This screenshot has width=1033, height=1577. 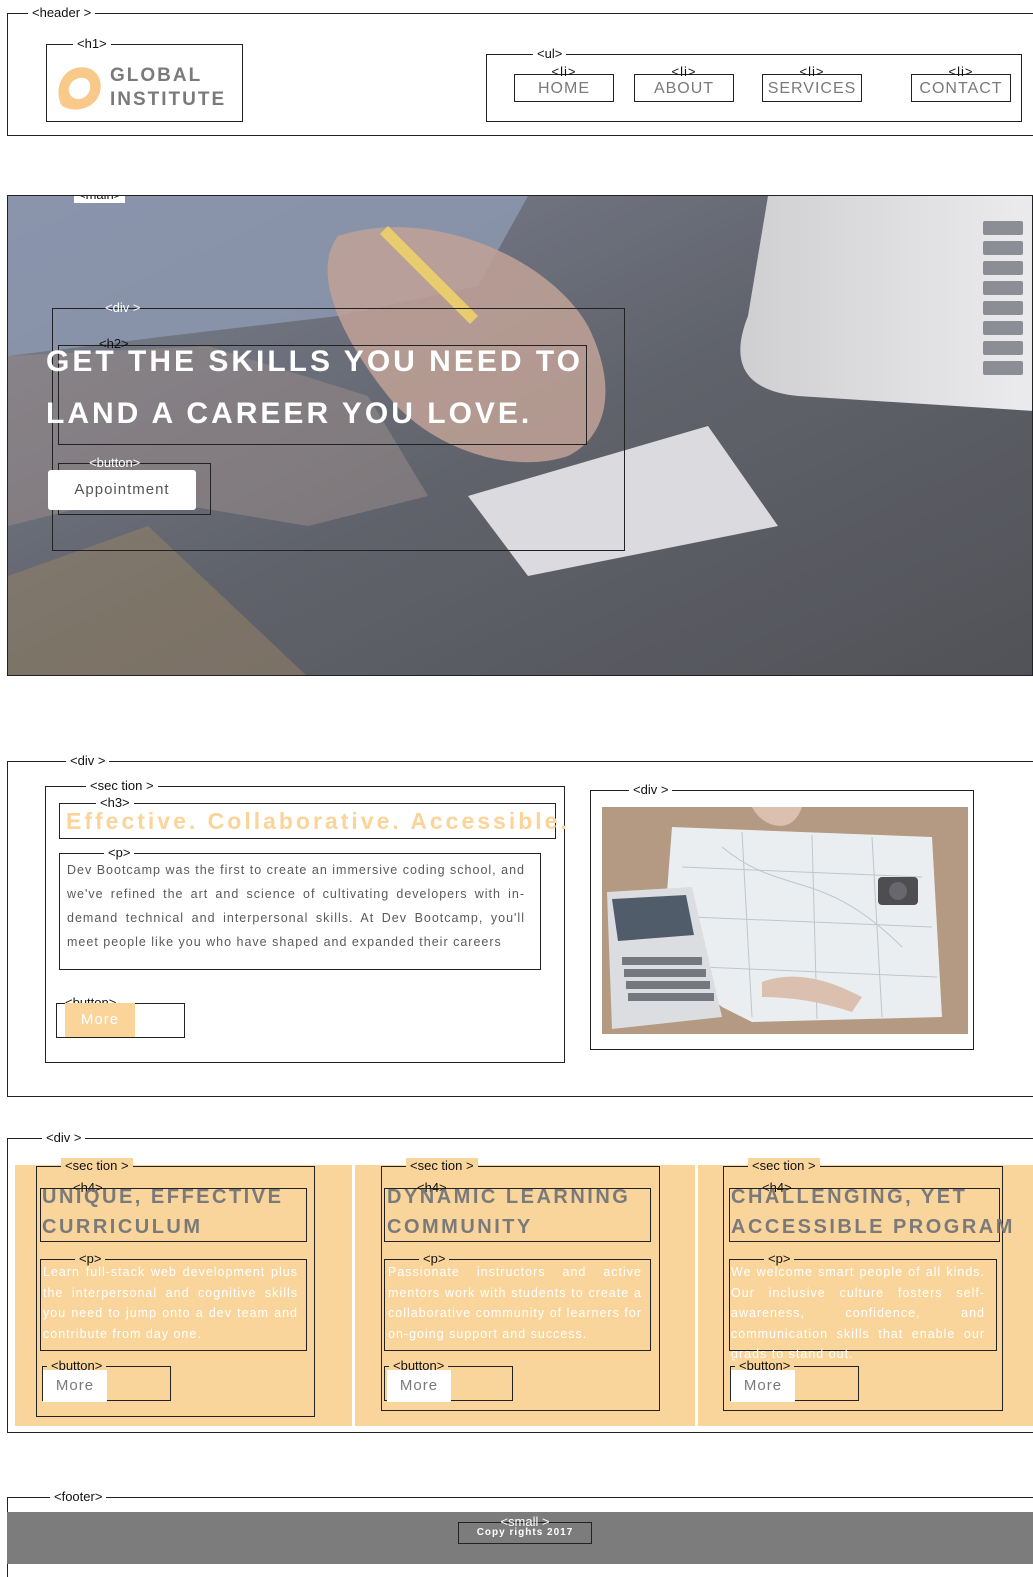 What do you see at coordinates (156, 75) in the screenshot?
I see `logo-line-1: GLOBAL` at bounding box center [156, 75].